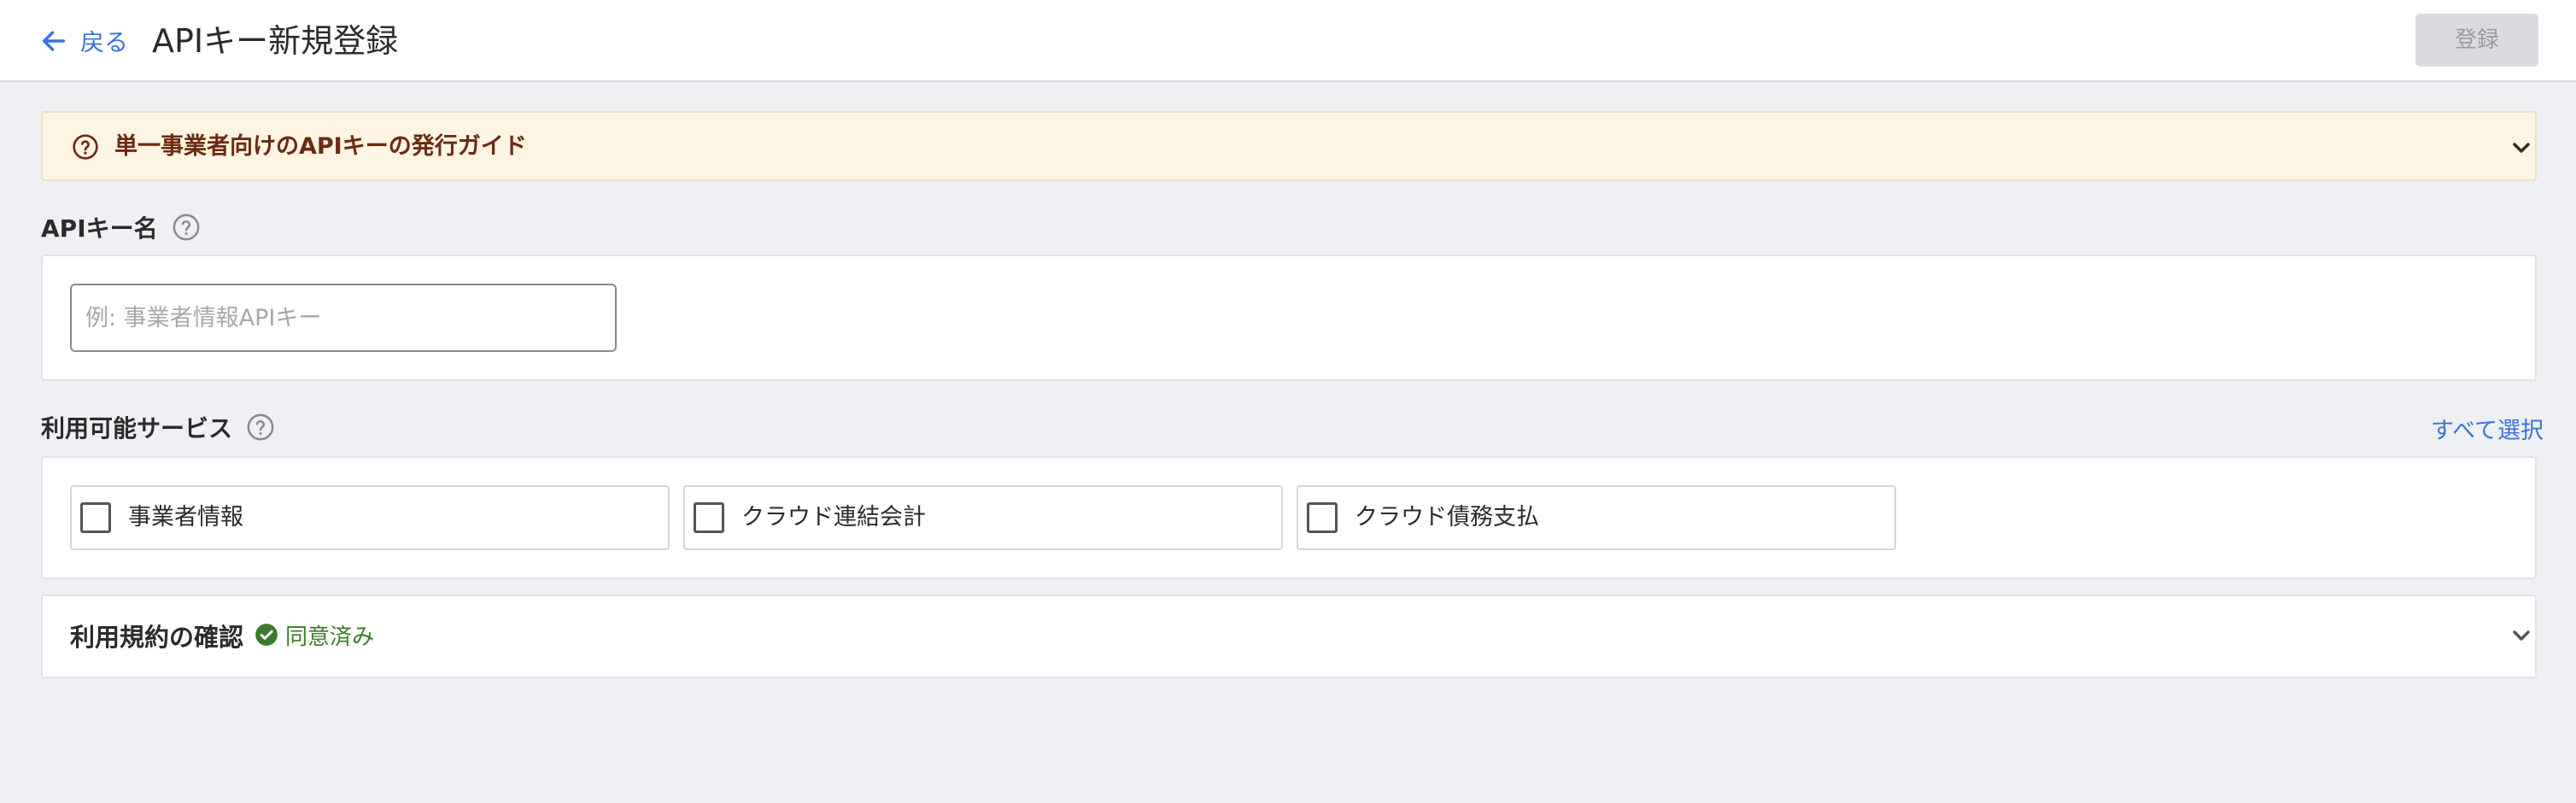  What do you see at coordinates (266, 635) in the screenshot?
I see `check-circle-icon` at bounding box center [266, 635].